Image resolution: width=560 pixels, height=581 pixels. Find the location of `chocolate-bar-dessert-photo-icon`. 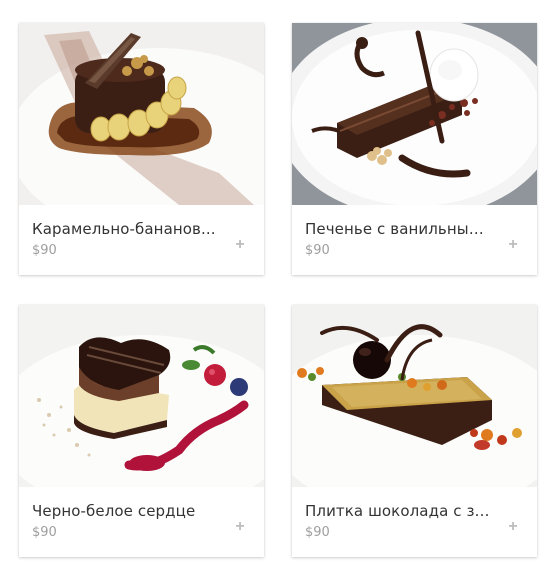

chocolate-bar-dessert-photo-icon is located at coordinates (414, 396).